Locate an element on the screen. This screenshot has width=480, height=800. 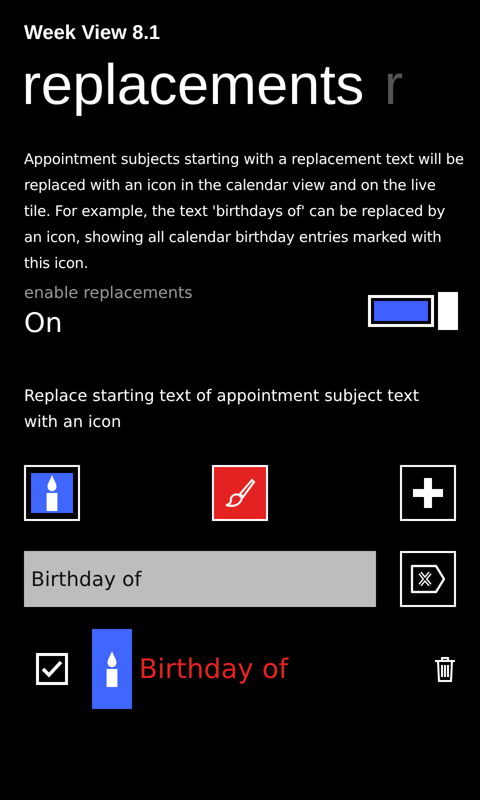
text-input-field: Birthday of is located at coordinates (200, 579).